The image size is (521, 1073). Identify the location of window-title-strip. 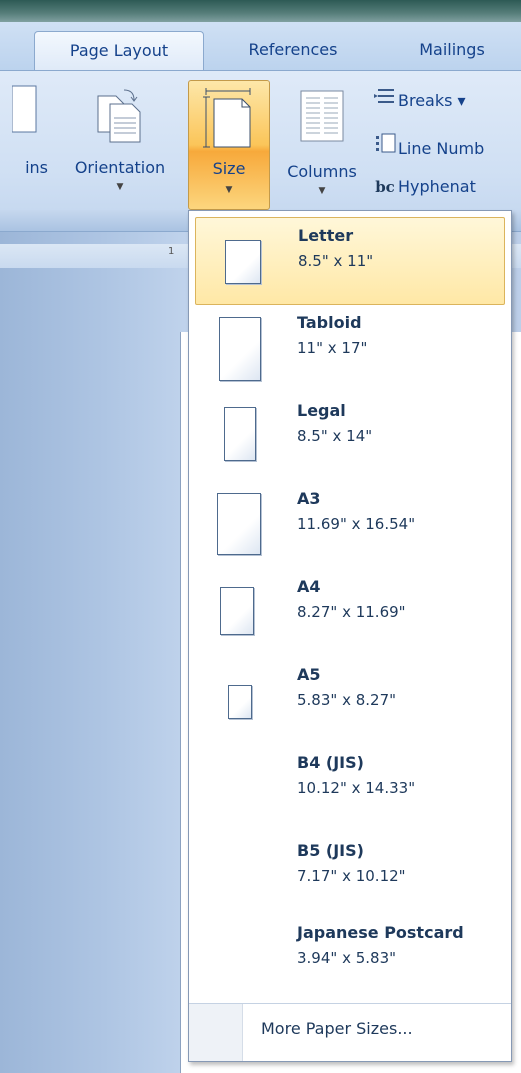
(260, 11).